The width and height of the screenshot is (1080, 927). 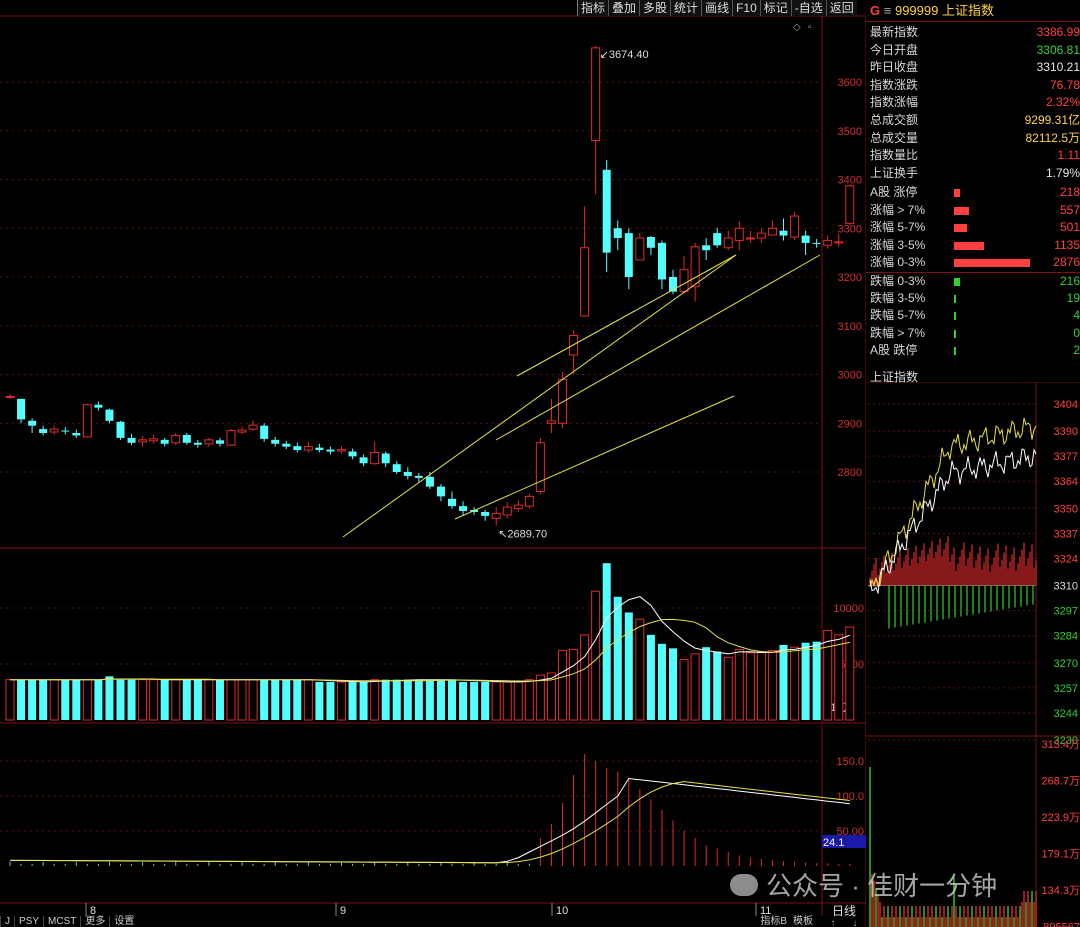 What do you see at coordinates (898, 315) in the screenshot?
I see `breadth-label: 跌幅 5-7%` at bounding box center [898, 315].